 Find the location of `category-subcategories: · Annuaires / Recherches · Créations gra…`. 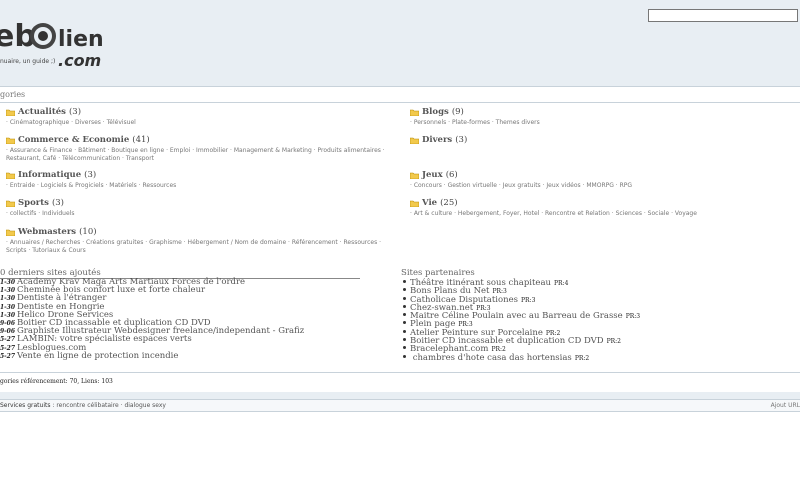

category-subcategories: · Annuaires / Recherches · Créations gra… is located at coordinates (198, 247).